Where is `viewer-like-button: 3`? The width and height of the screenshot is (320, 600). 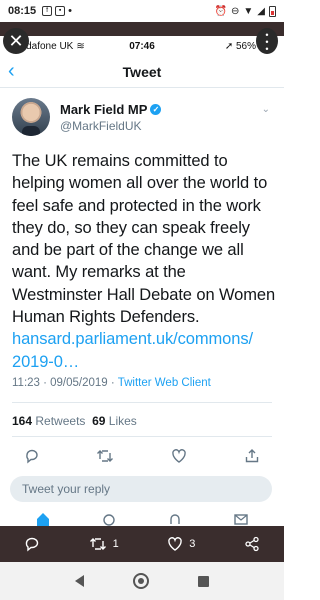 viewer-like-button: 3 is located at coordinates (181, 544).